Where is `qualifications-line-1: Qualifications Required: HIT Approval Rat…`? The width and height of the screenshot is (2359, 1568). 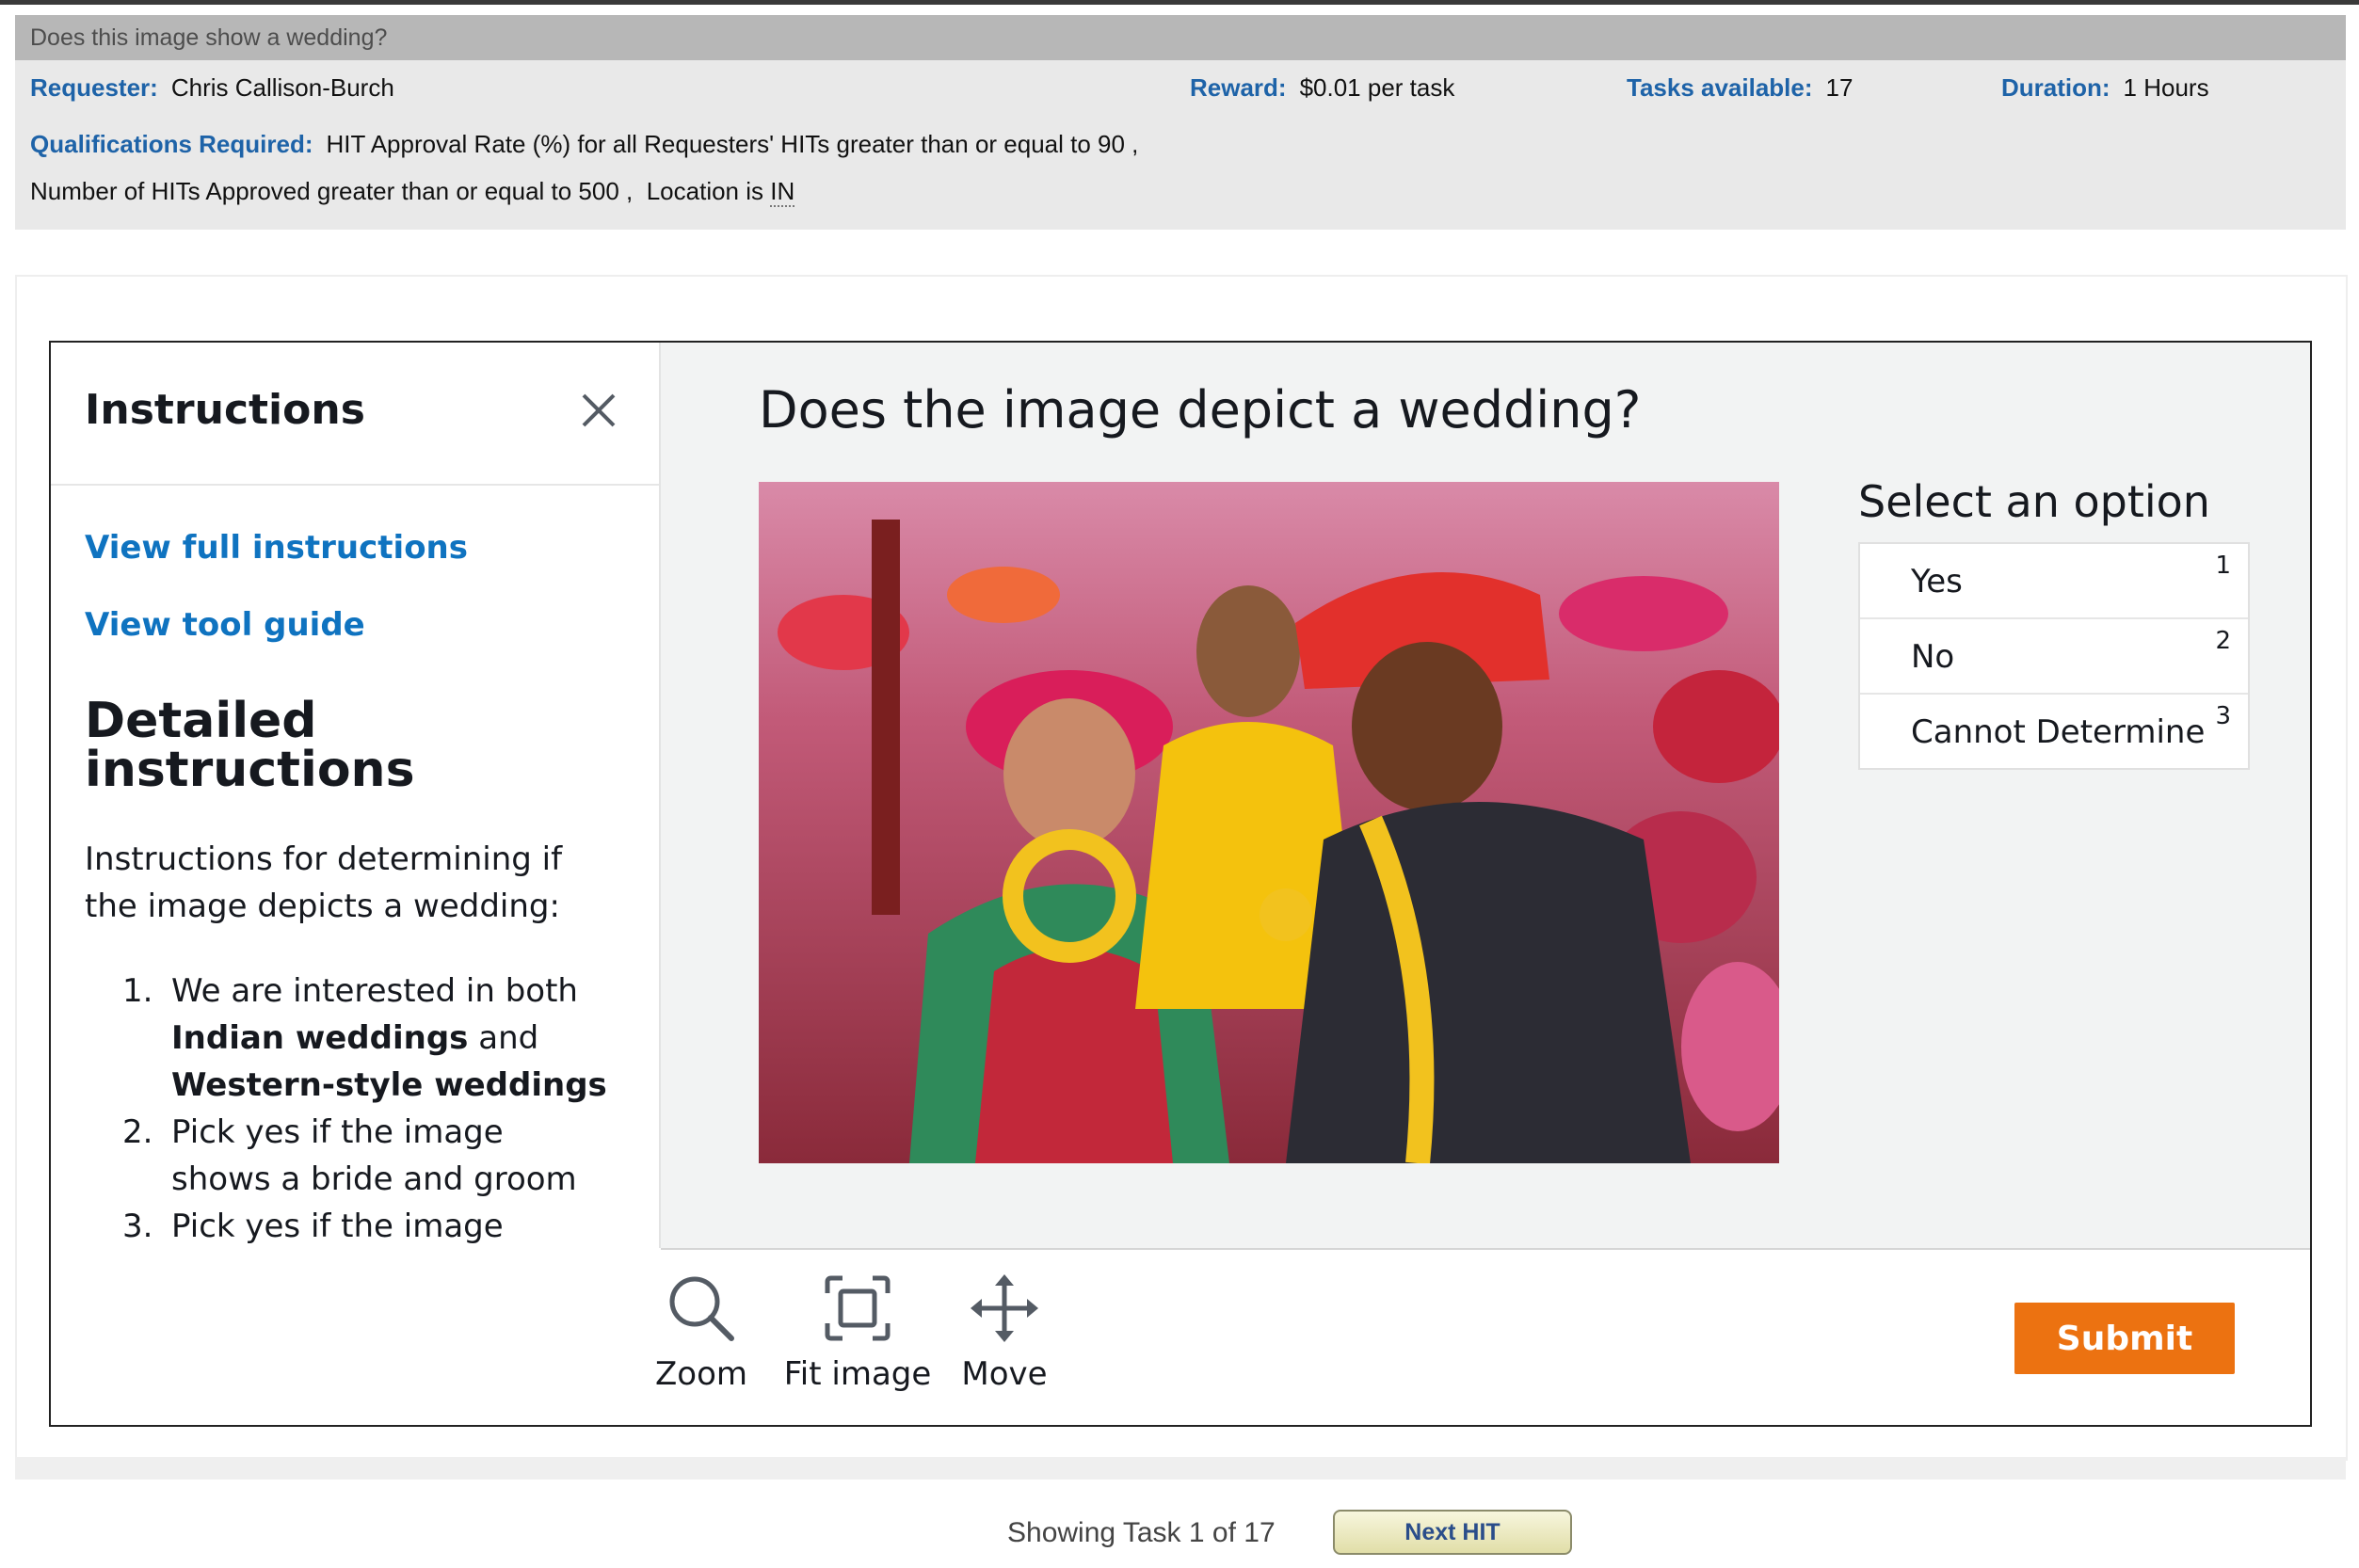
qualifications-line-1: Qualifications Required: HIT Approval Rat… is located at coordinates (584, 144).